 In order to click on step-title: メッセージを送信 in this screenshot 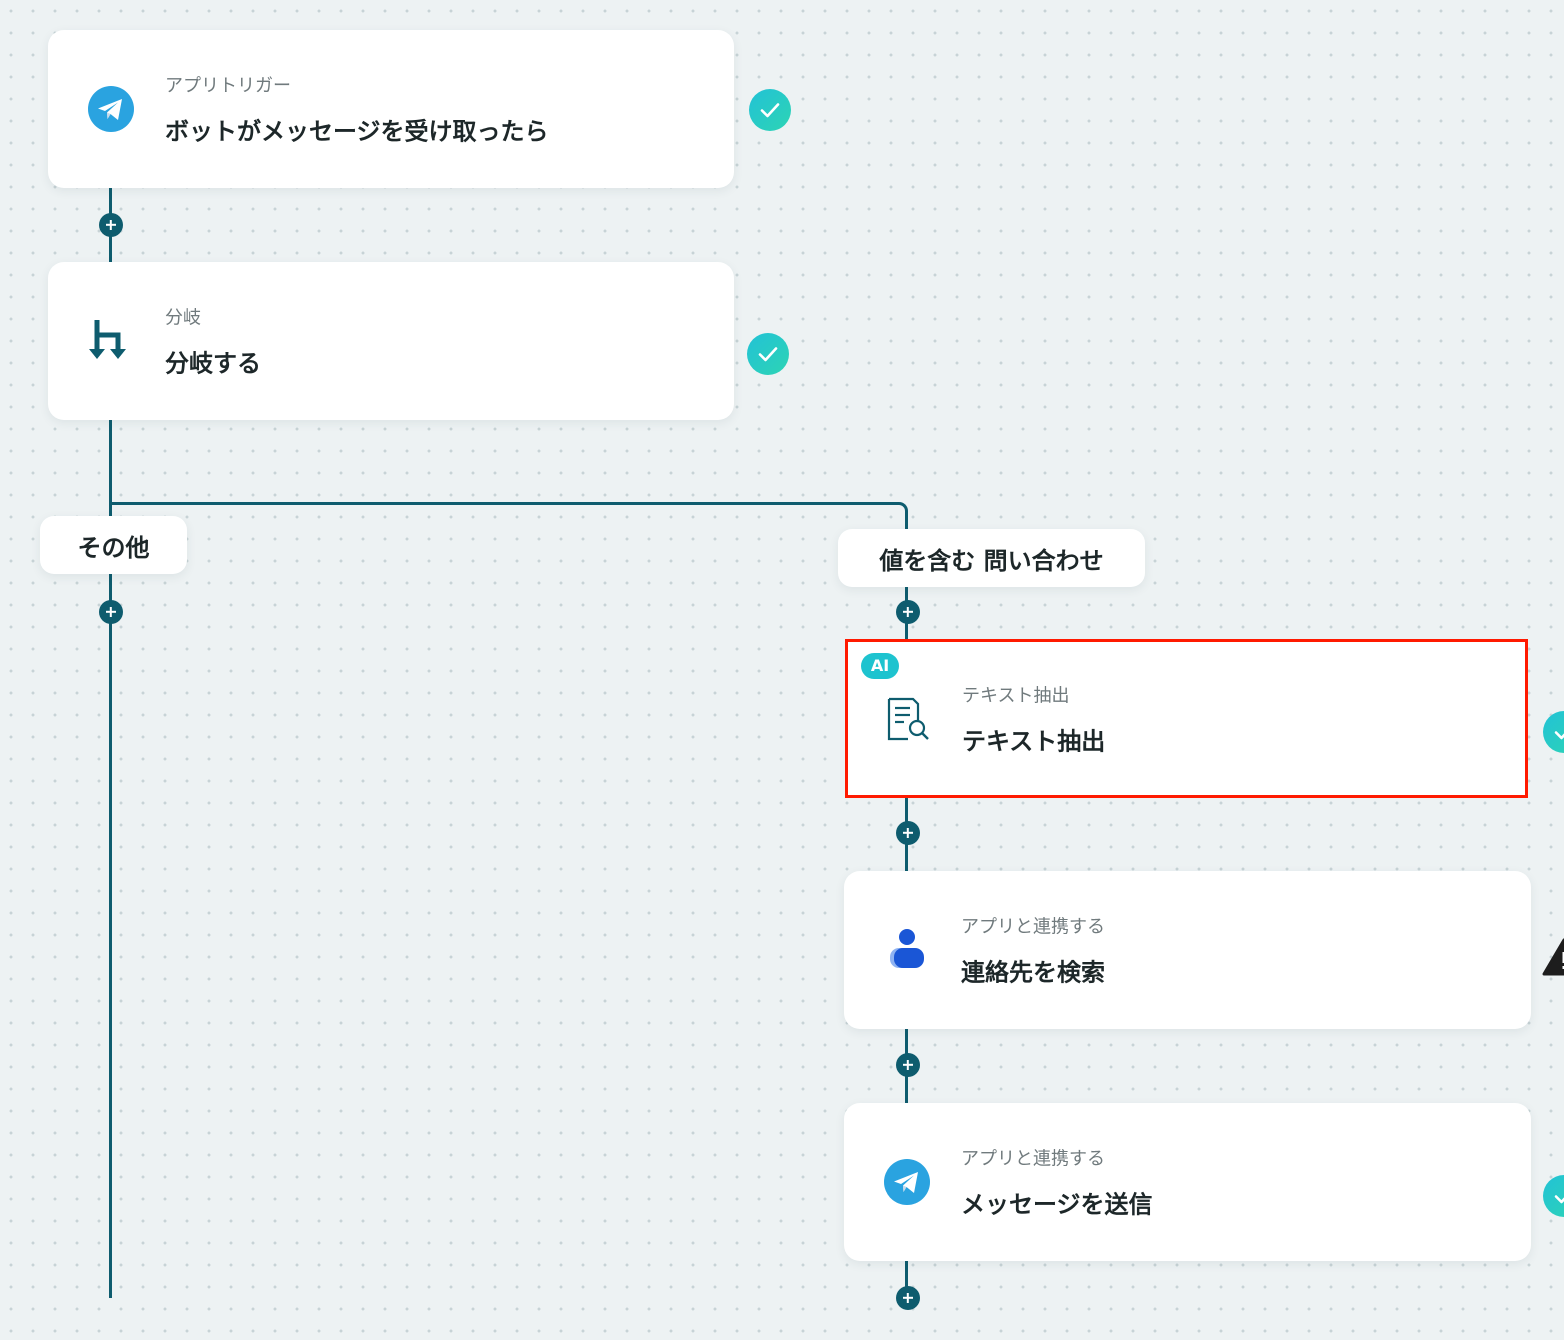, I will do `click(1057, 1204)`.